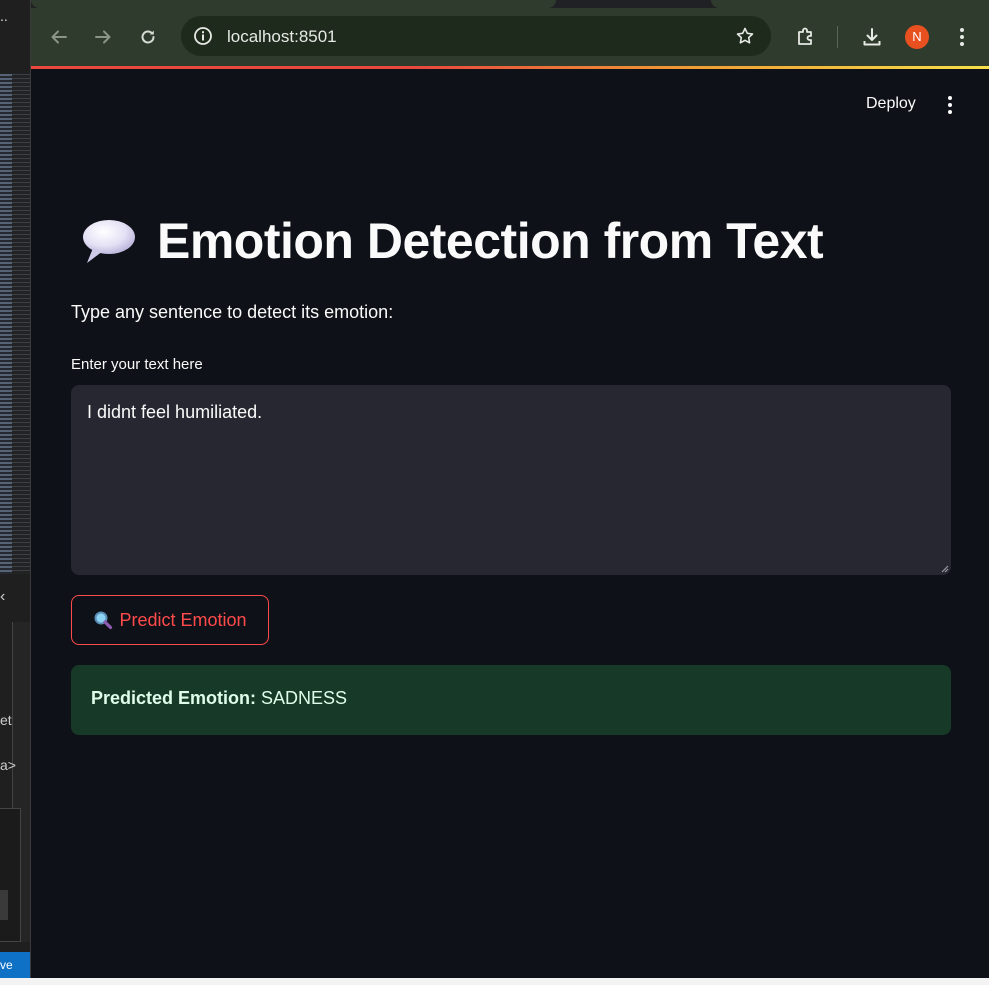  Describe the element at coordinates (944, 568) in the screenshot. I see `resize-handle-icon` at that location.